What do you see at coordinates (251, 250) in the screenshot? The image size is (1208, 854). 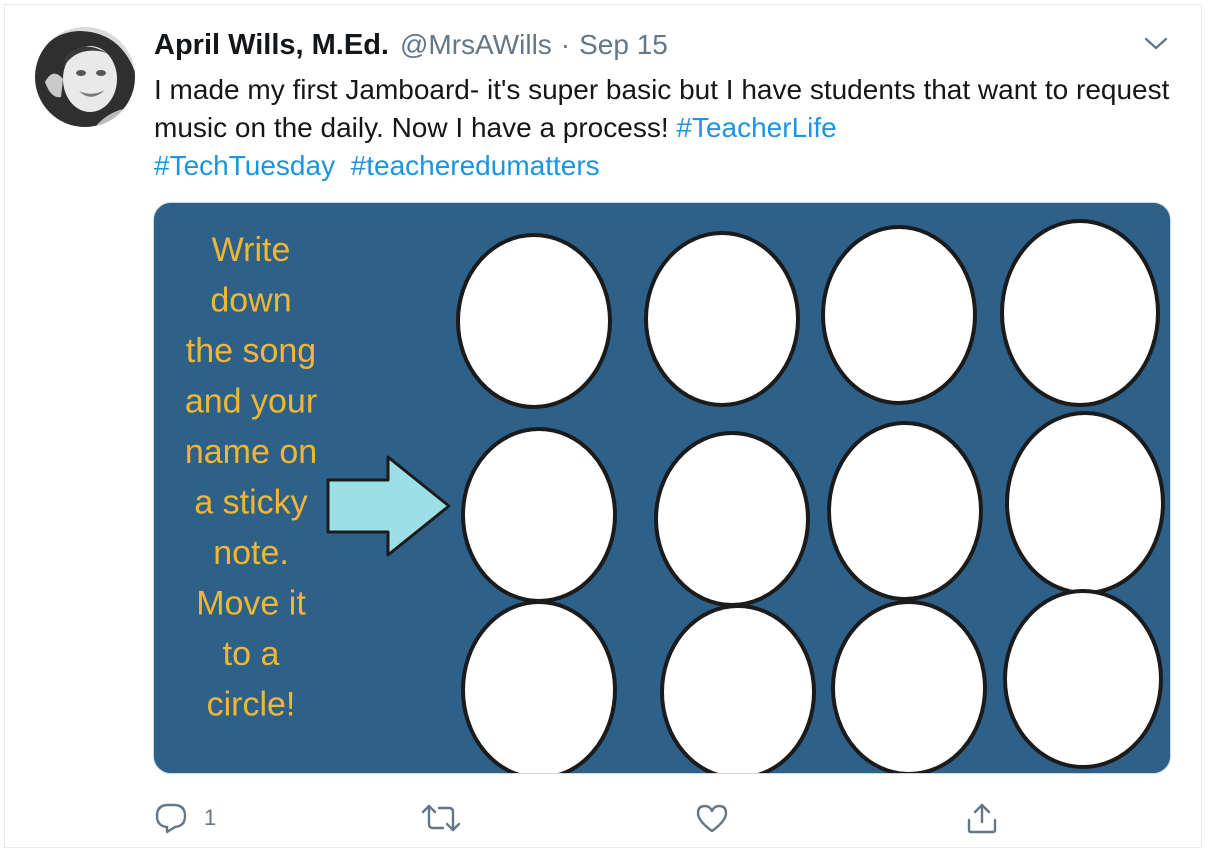 I see `board-text-line: Write` at bounding box center [251, 250].